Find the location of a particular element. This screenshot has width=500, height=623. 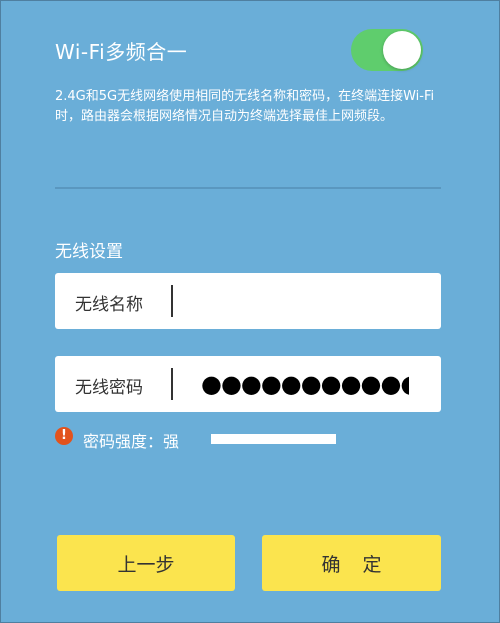

previous-step-button: 上一步 is located at coordinates (146, 563).